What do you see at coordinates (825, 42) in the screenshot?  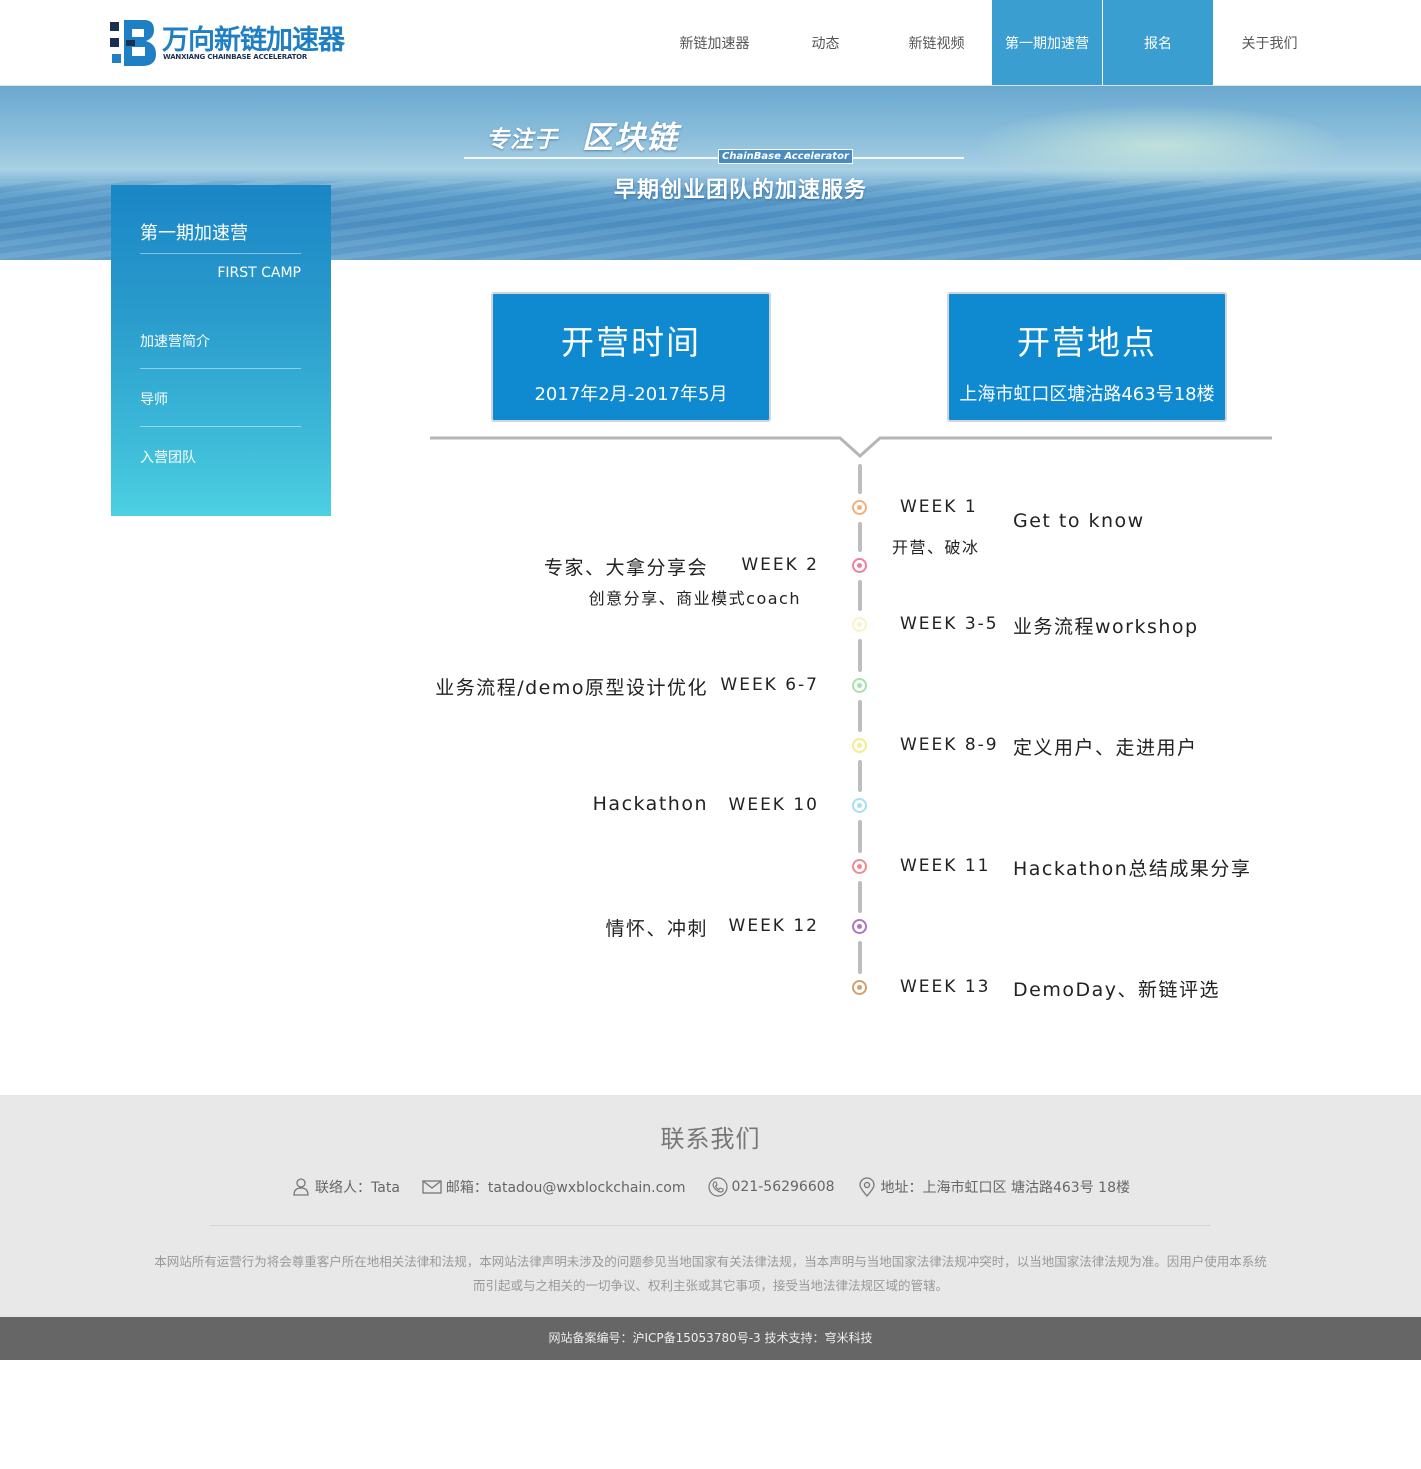 I see `nav-item-news: 动态` at bounding box center [825, 42].